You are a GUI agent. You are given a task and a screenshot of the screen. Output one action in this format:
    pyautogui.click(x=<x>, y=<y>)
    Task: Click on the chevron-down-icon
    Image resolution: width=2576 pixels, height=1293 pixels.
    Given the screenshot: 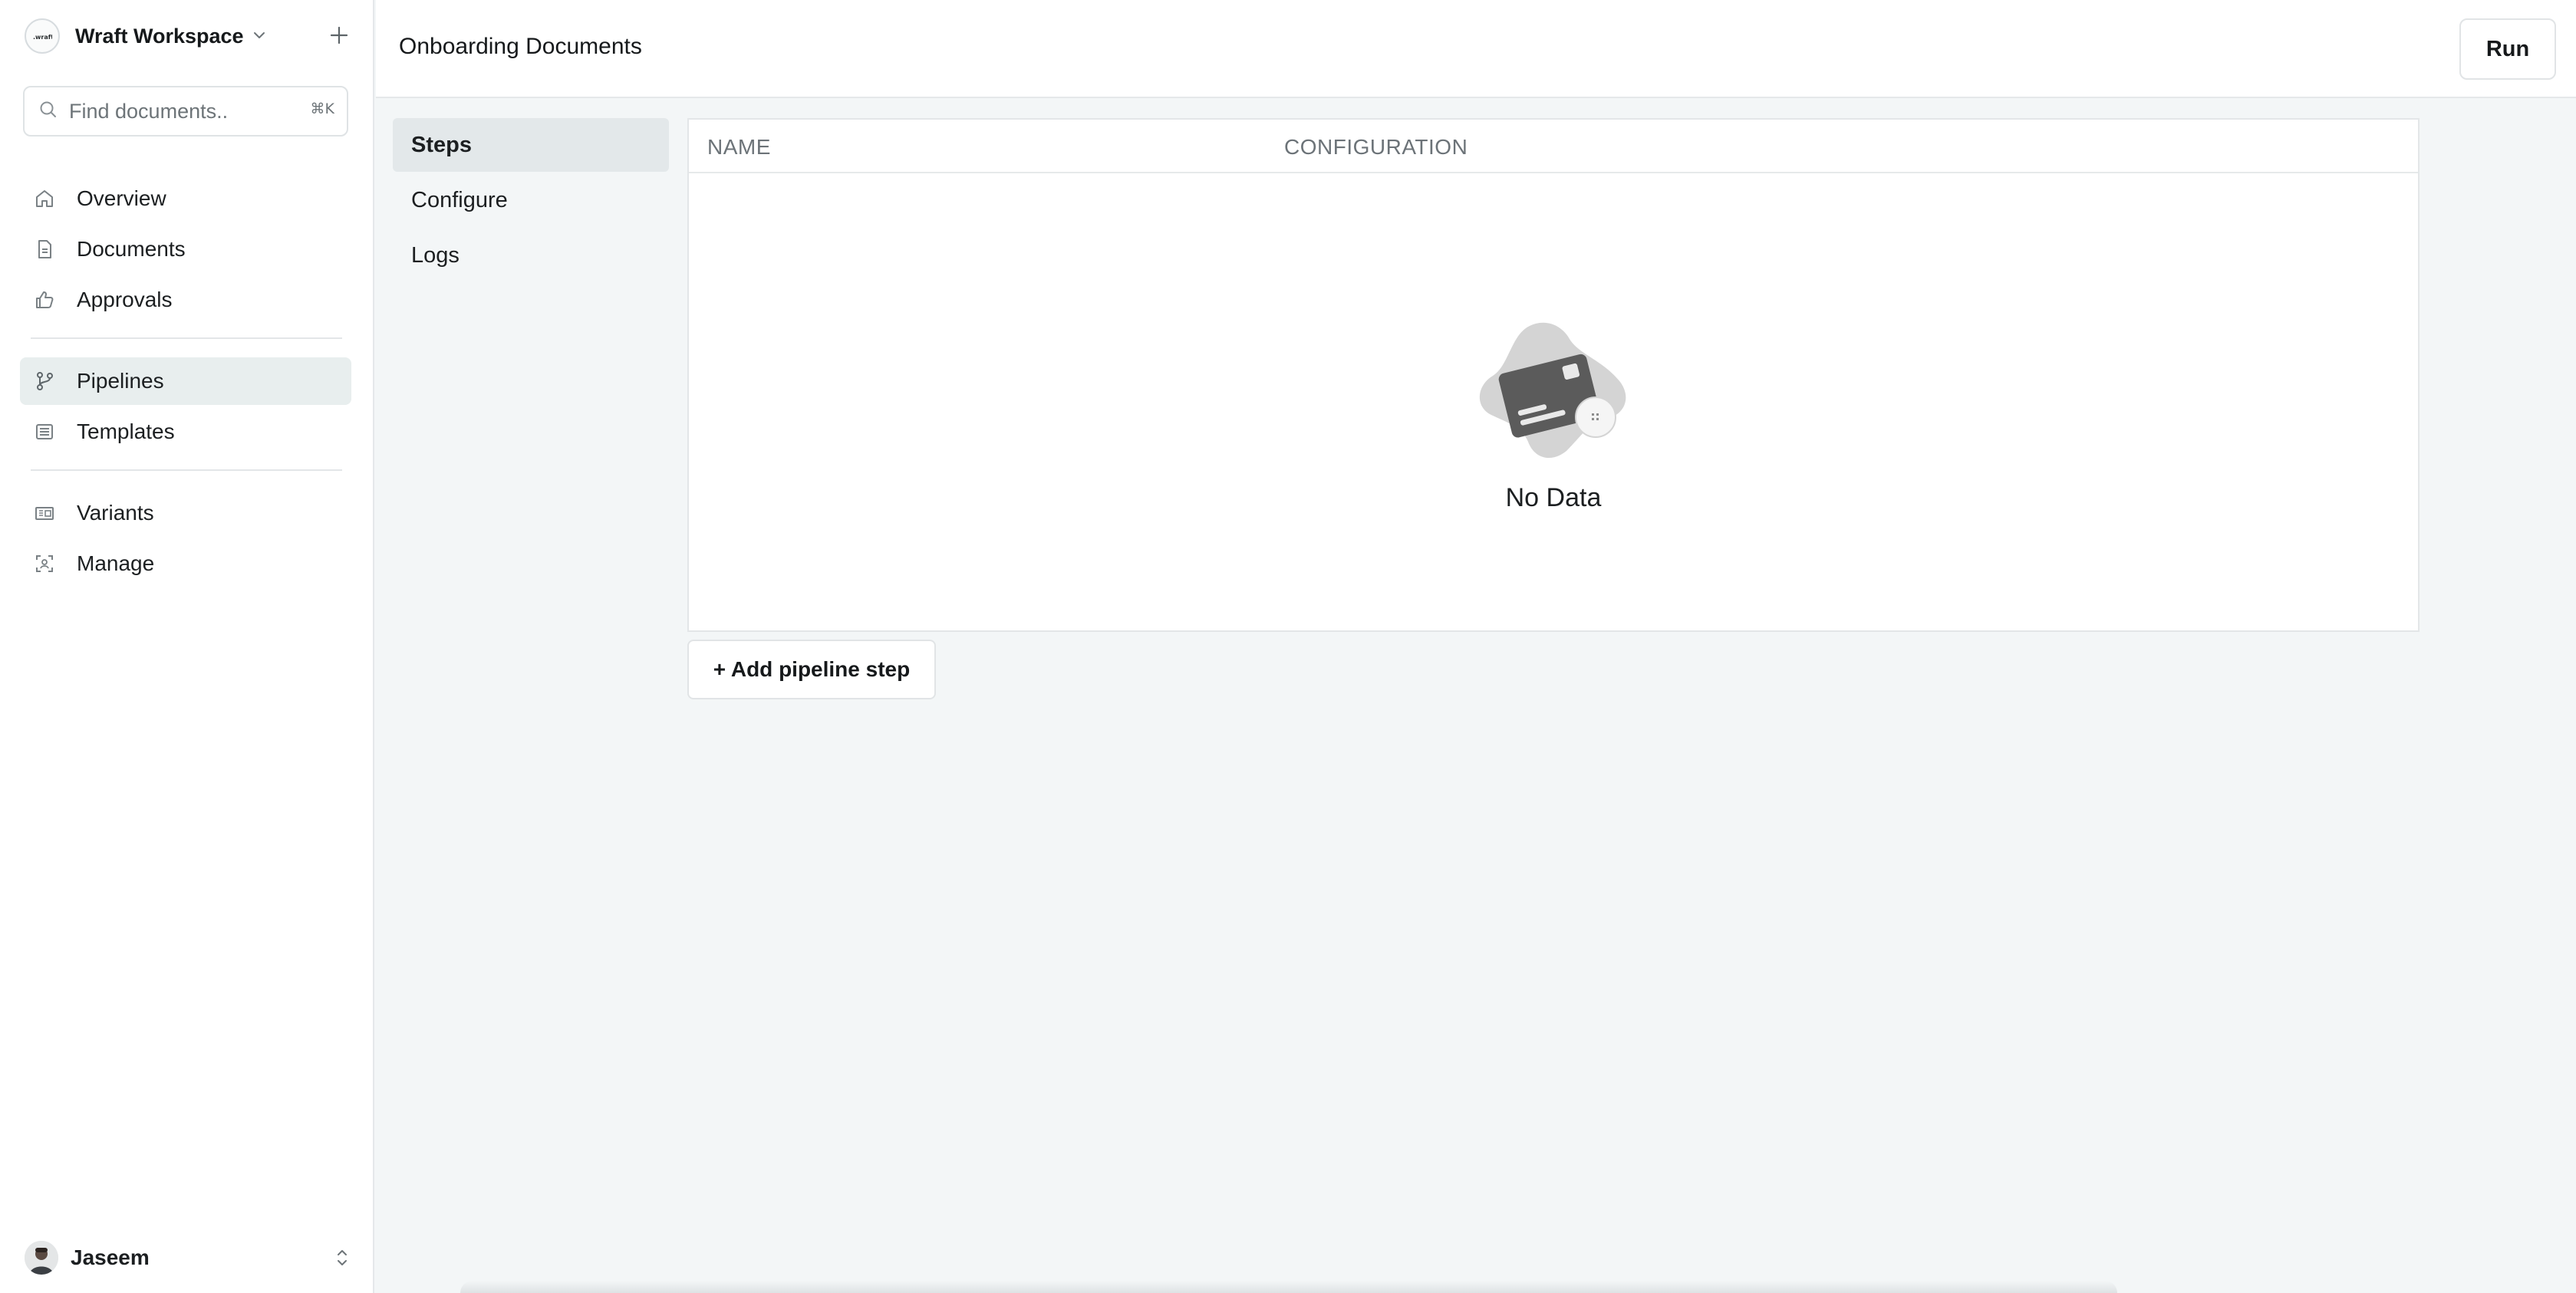 What is the action you would take?
    pyautogui.click(x=259, y=38)
    